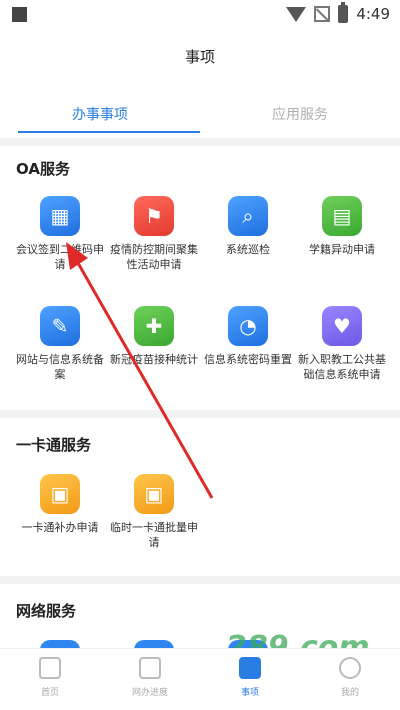 This screenshot has height=710, width=400. I want to click on status-time: 4:49, so click(373, 14).